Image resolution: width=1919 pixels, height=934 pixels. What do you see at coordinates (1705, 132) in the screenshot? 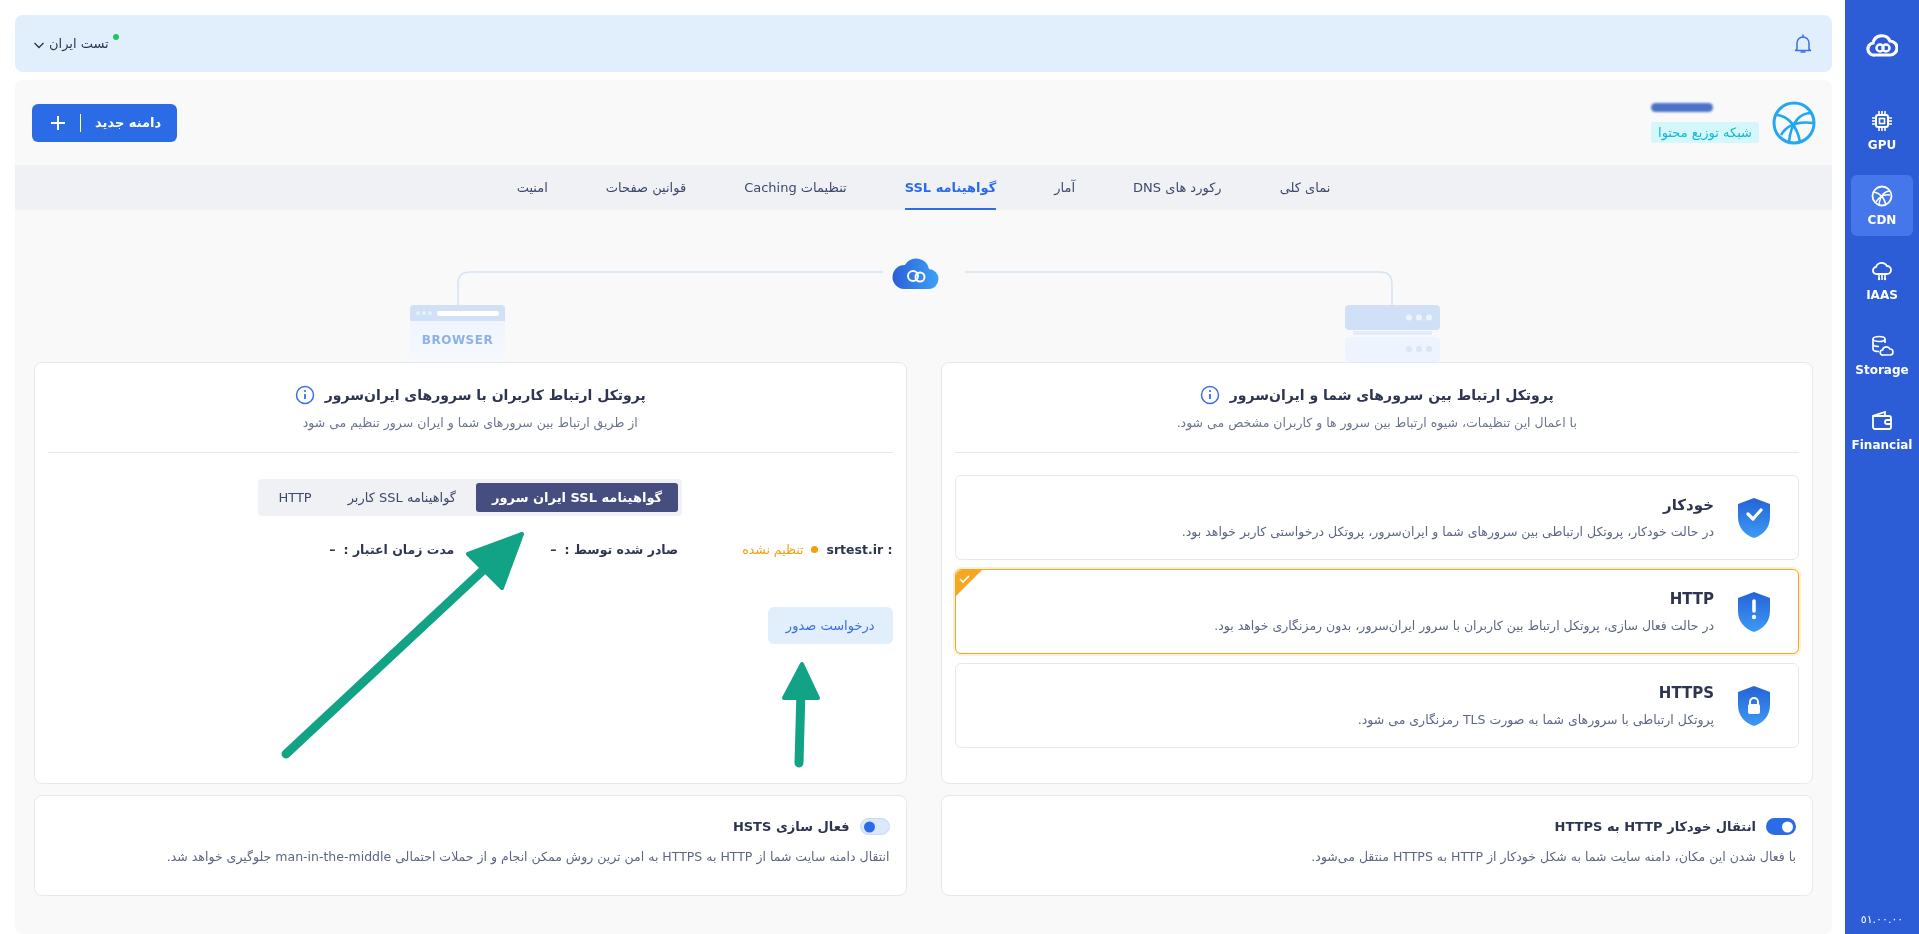
I see `category-tag: شبکه توزیع محتوا` at bounding box center [1705, 132].